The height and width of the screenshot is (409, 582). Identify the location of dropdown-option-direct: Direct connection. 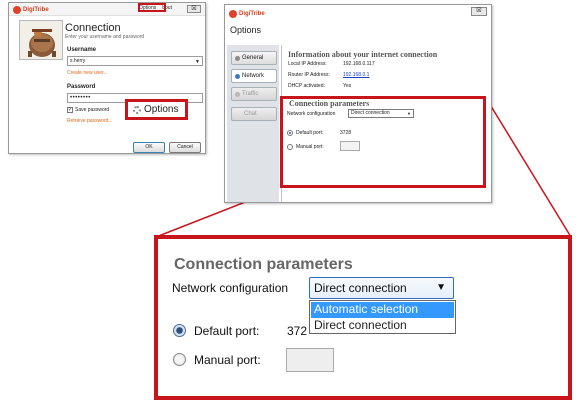
(382, 326).